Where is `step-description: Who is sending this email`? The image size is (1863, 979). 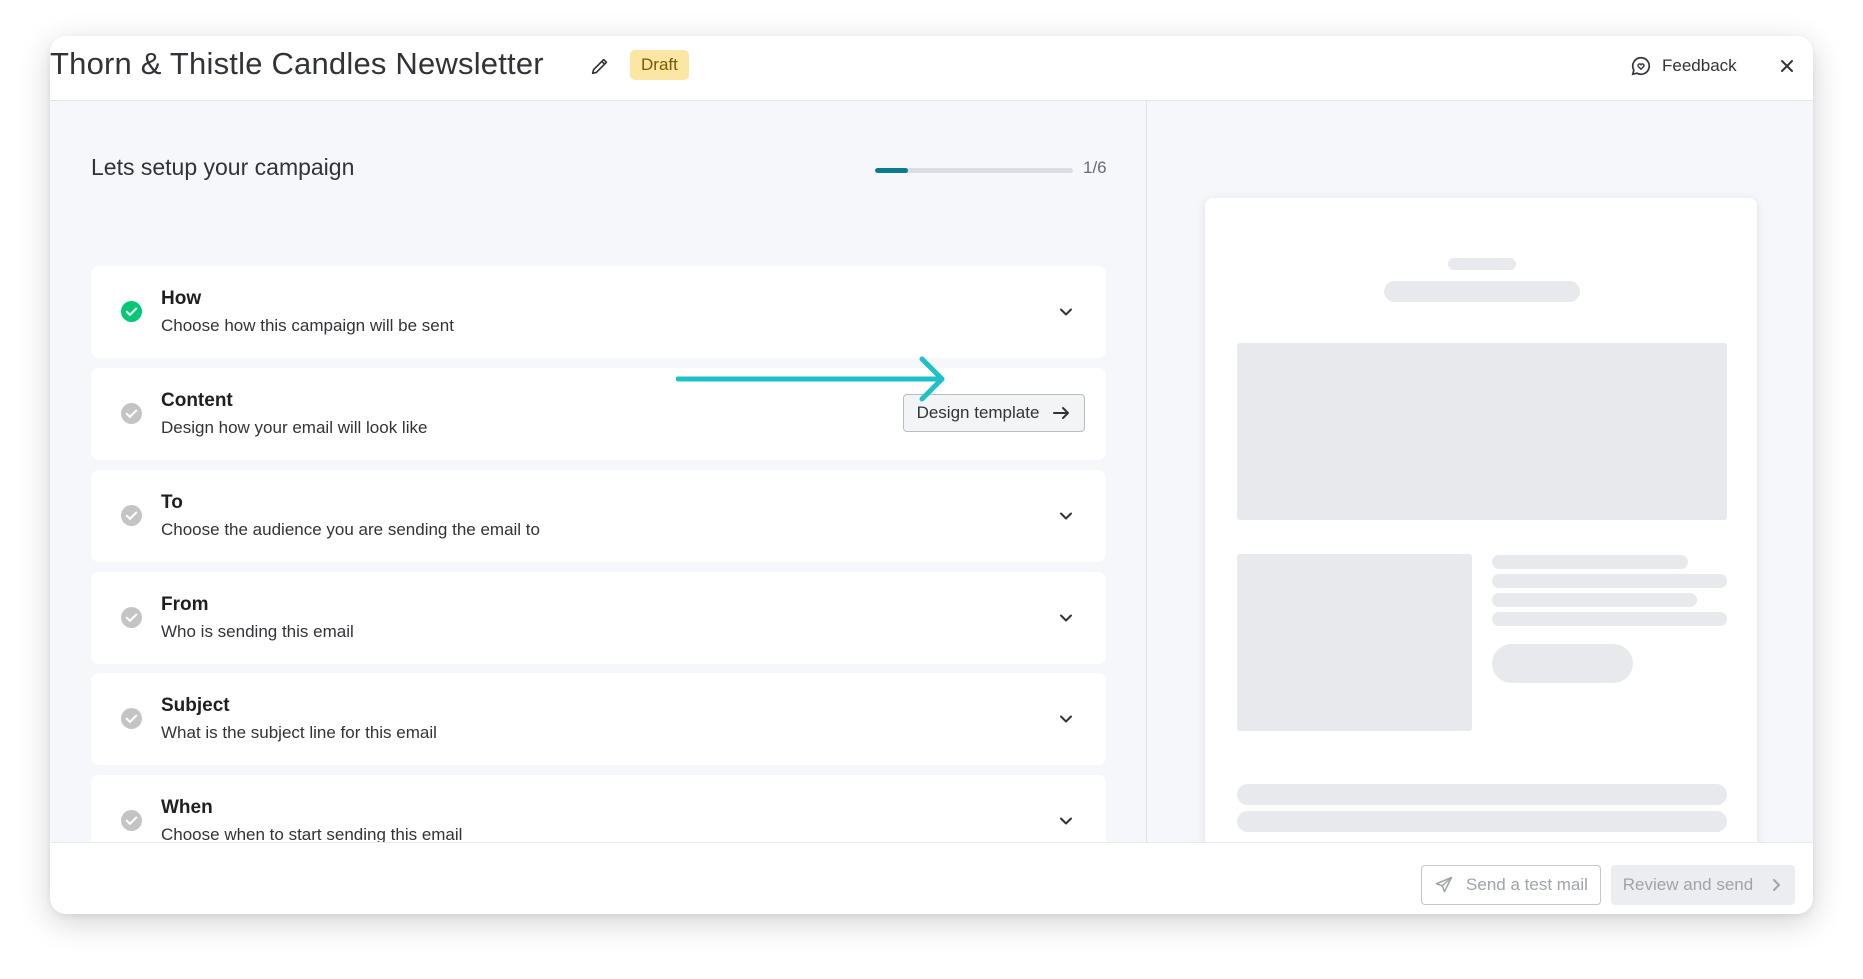
step-description: Who is sending this email is located at coordinates (257, 631).